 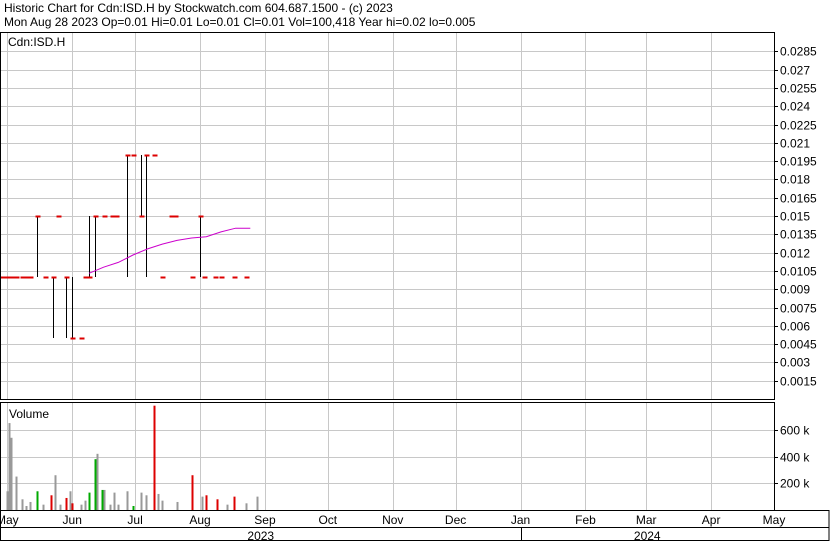 I want to click on price-tick-label: 0.027, so click(x=795, y=71).